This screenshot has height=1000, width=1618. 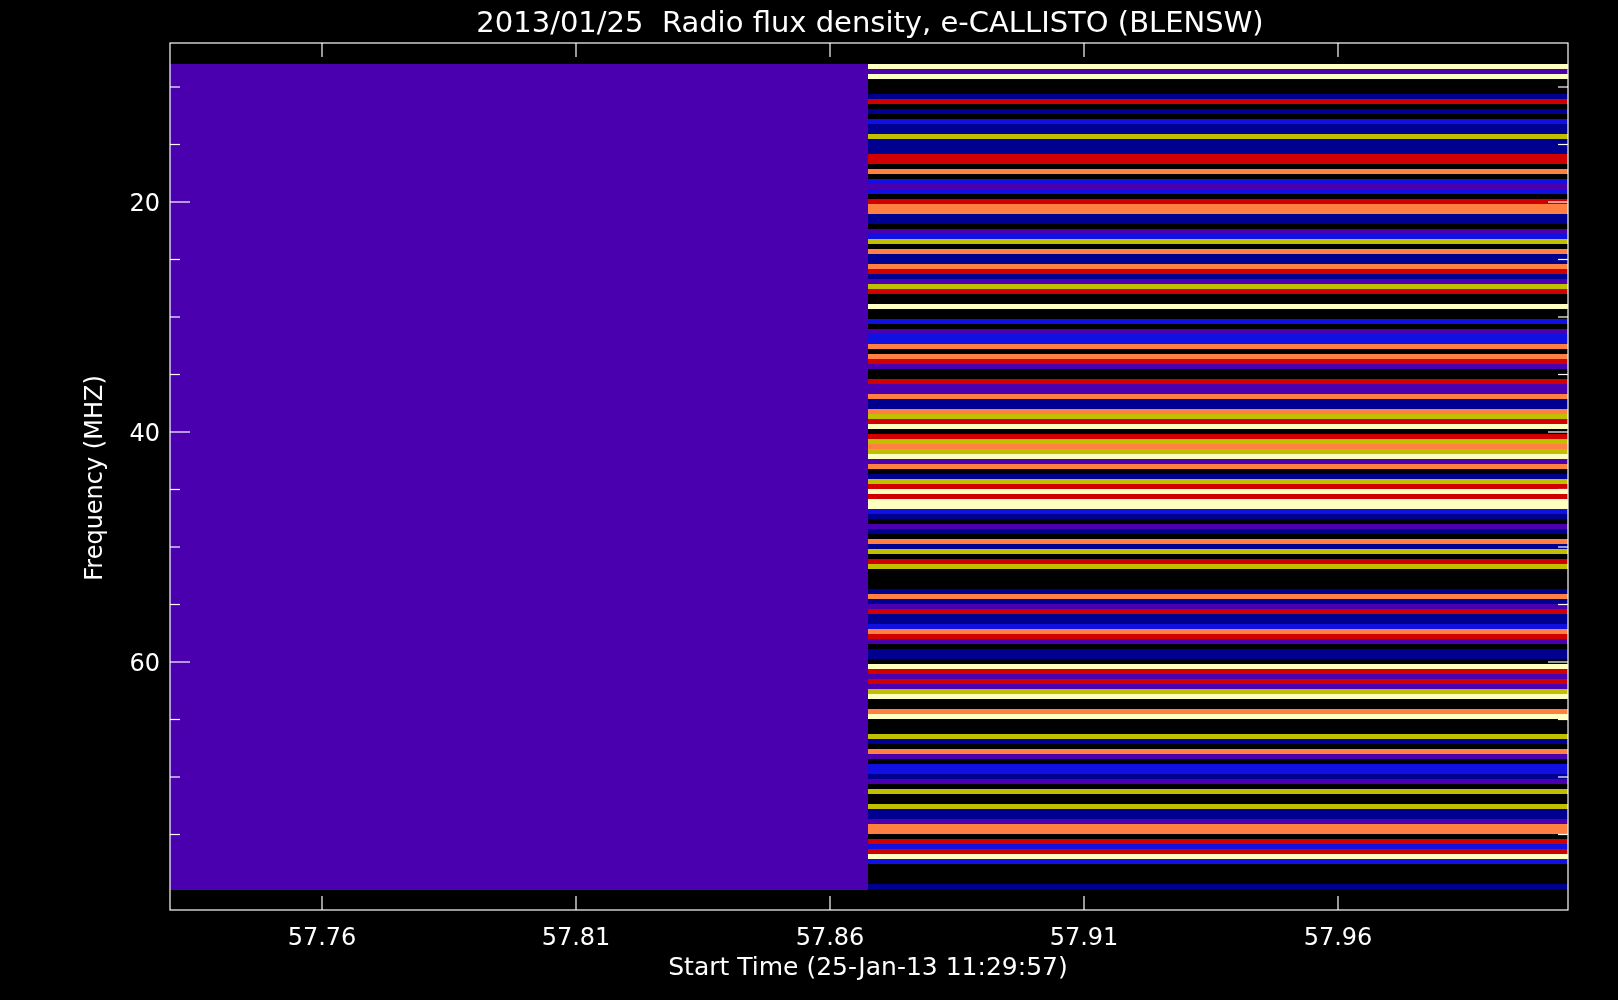 What do you see at coordinates (1338, 937) in the screenshot?
I see `x-tick-label: 57.96` at bounding box center [1338, 937].